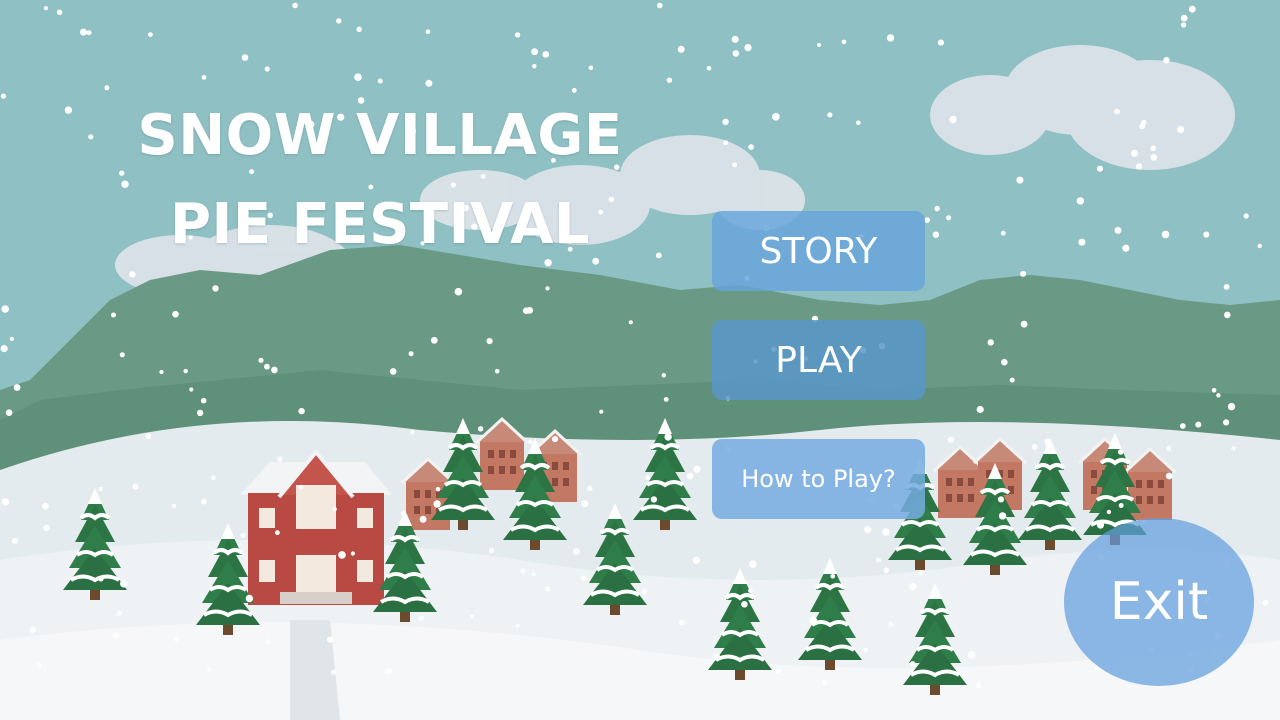  Describe the element at coordinates (380, 224) in the screenshot. I see `game-title-line2: PIE FESTIVAL` at that location.